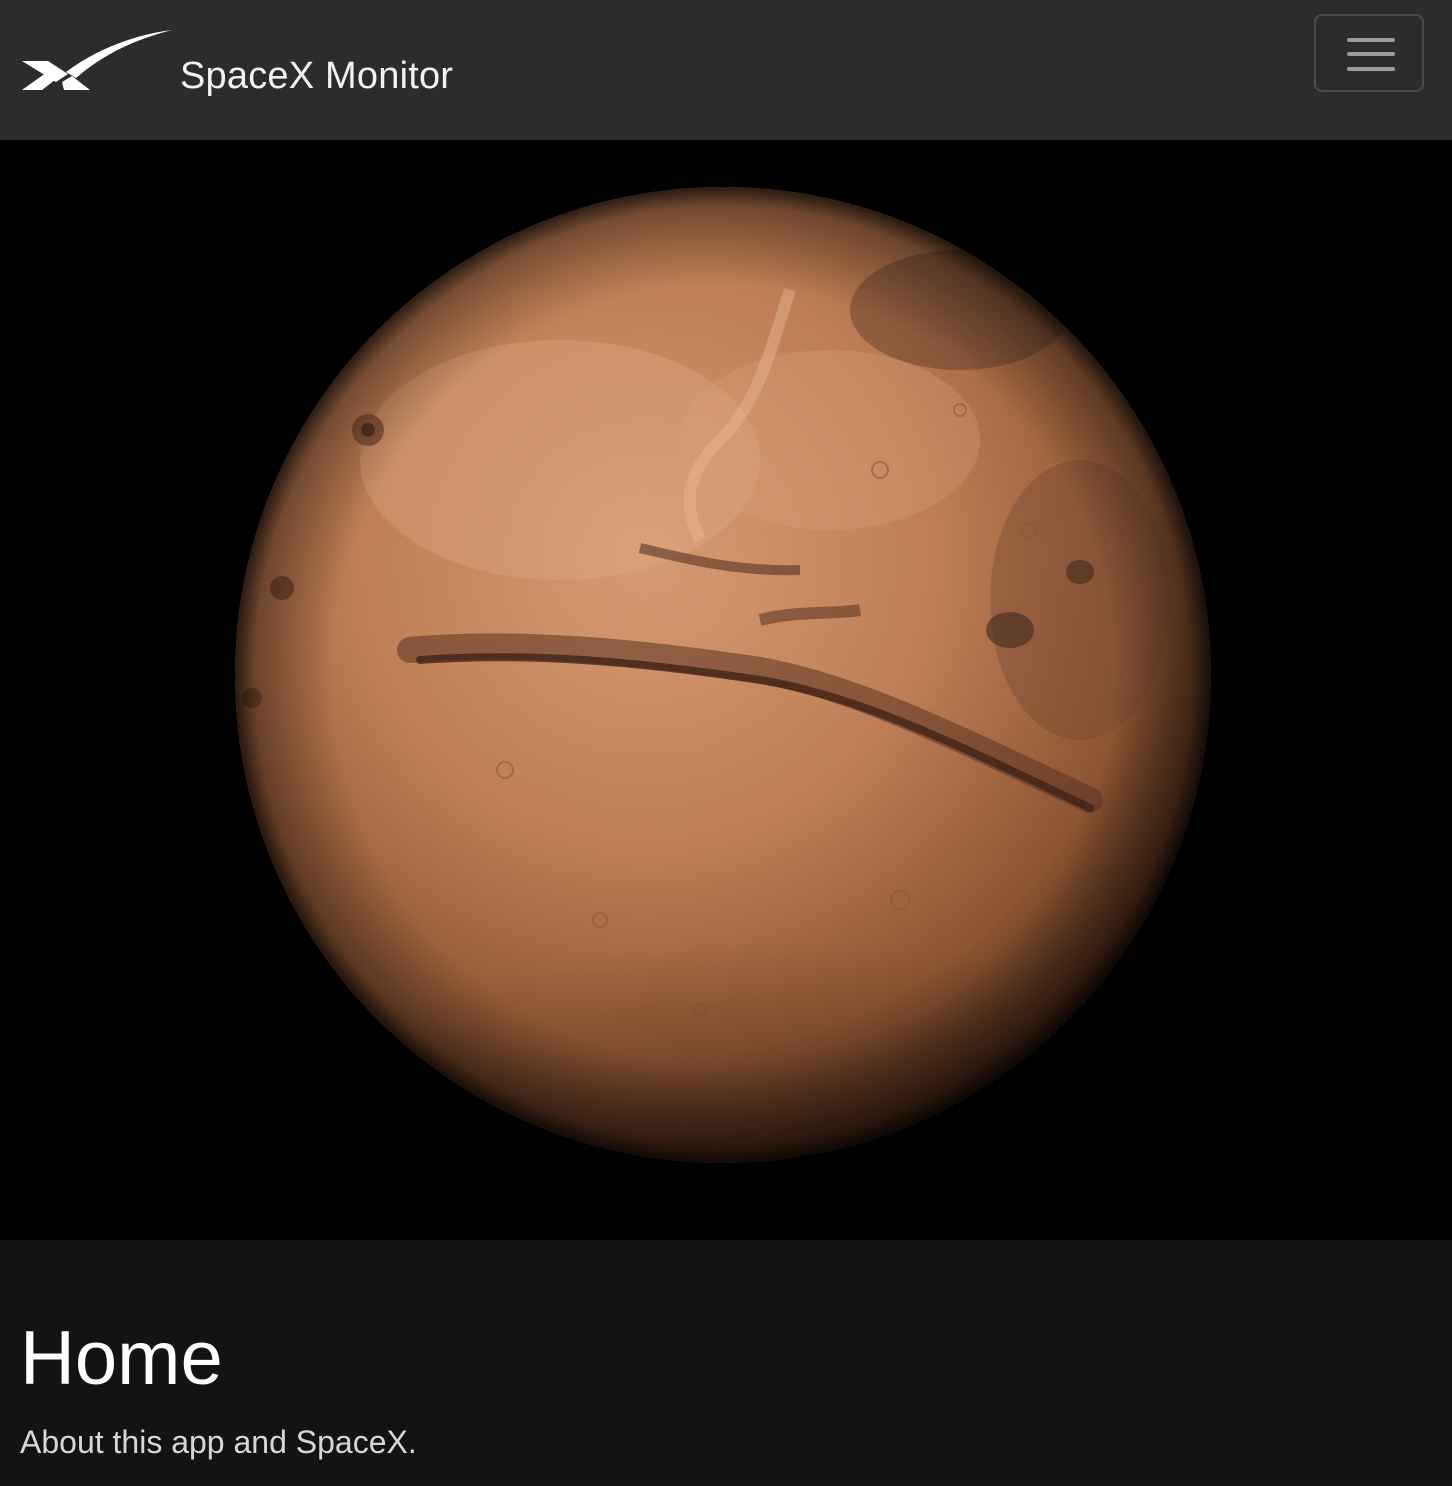 The height and width of the screenshot is (1486, 1452). Describe the element at coordinates (218, 1442) in the screenshot. I see `page-subtitle: About this app and SpaceX.` at that location.